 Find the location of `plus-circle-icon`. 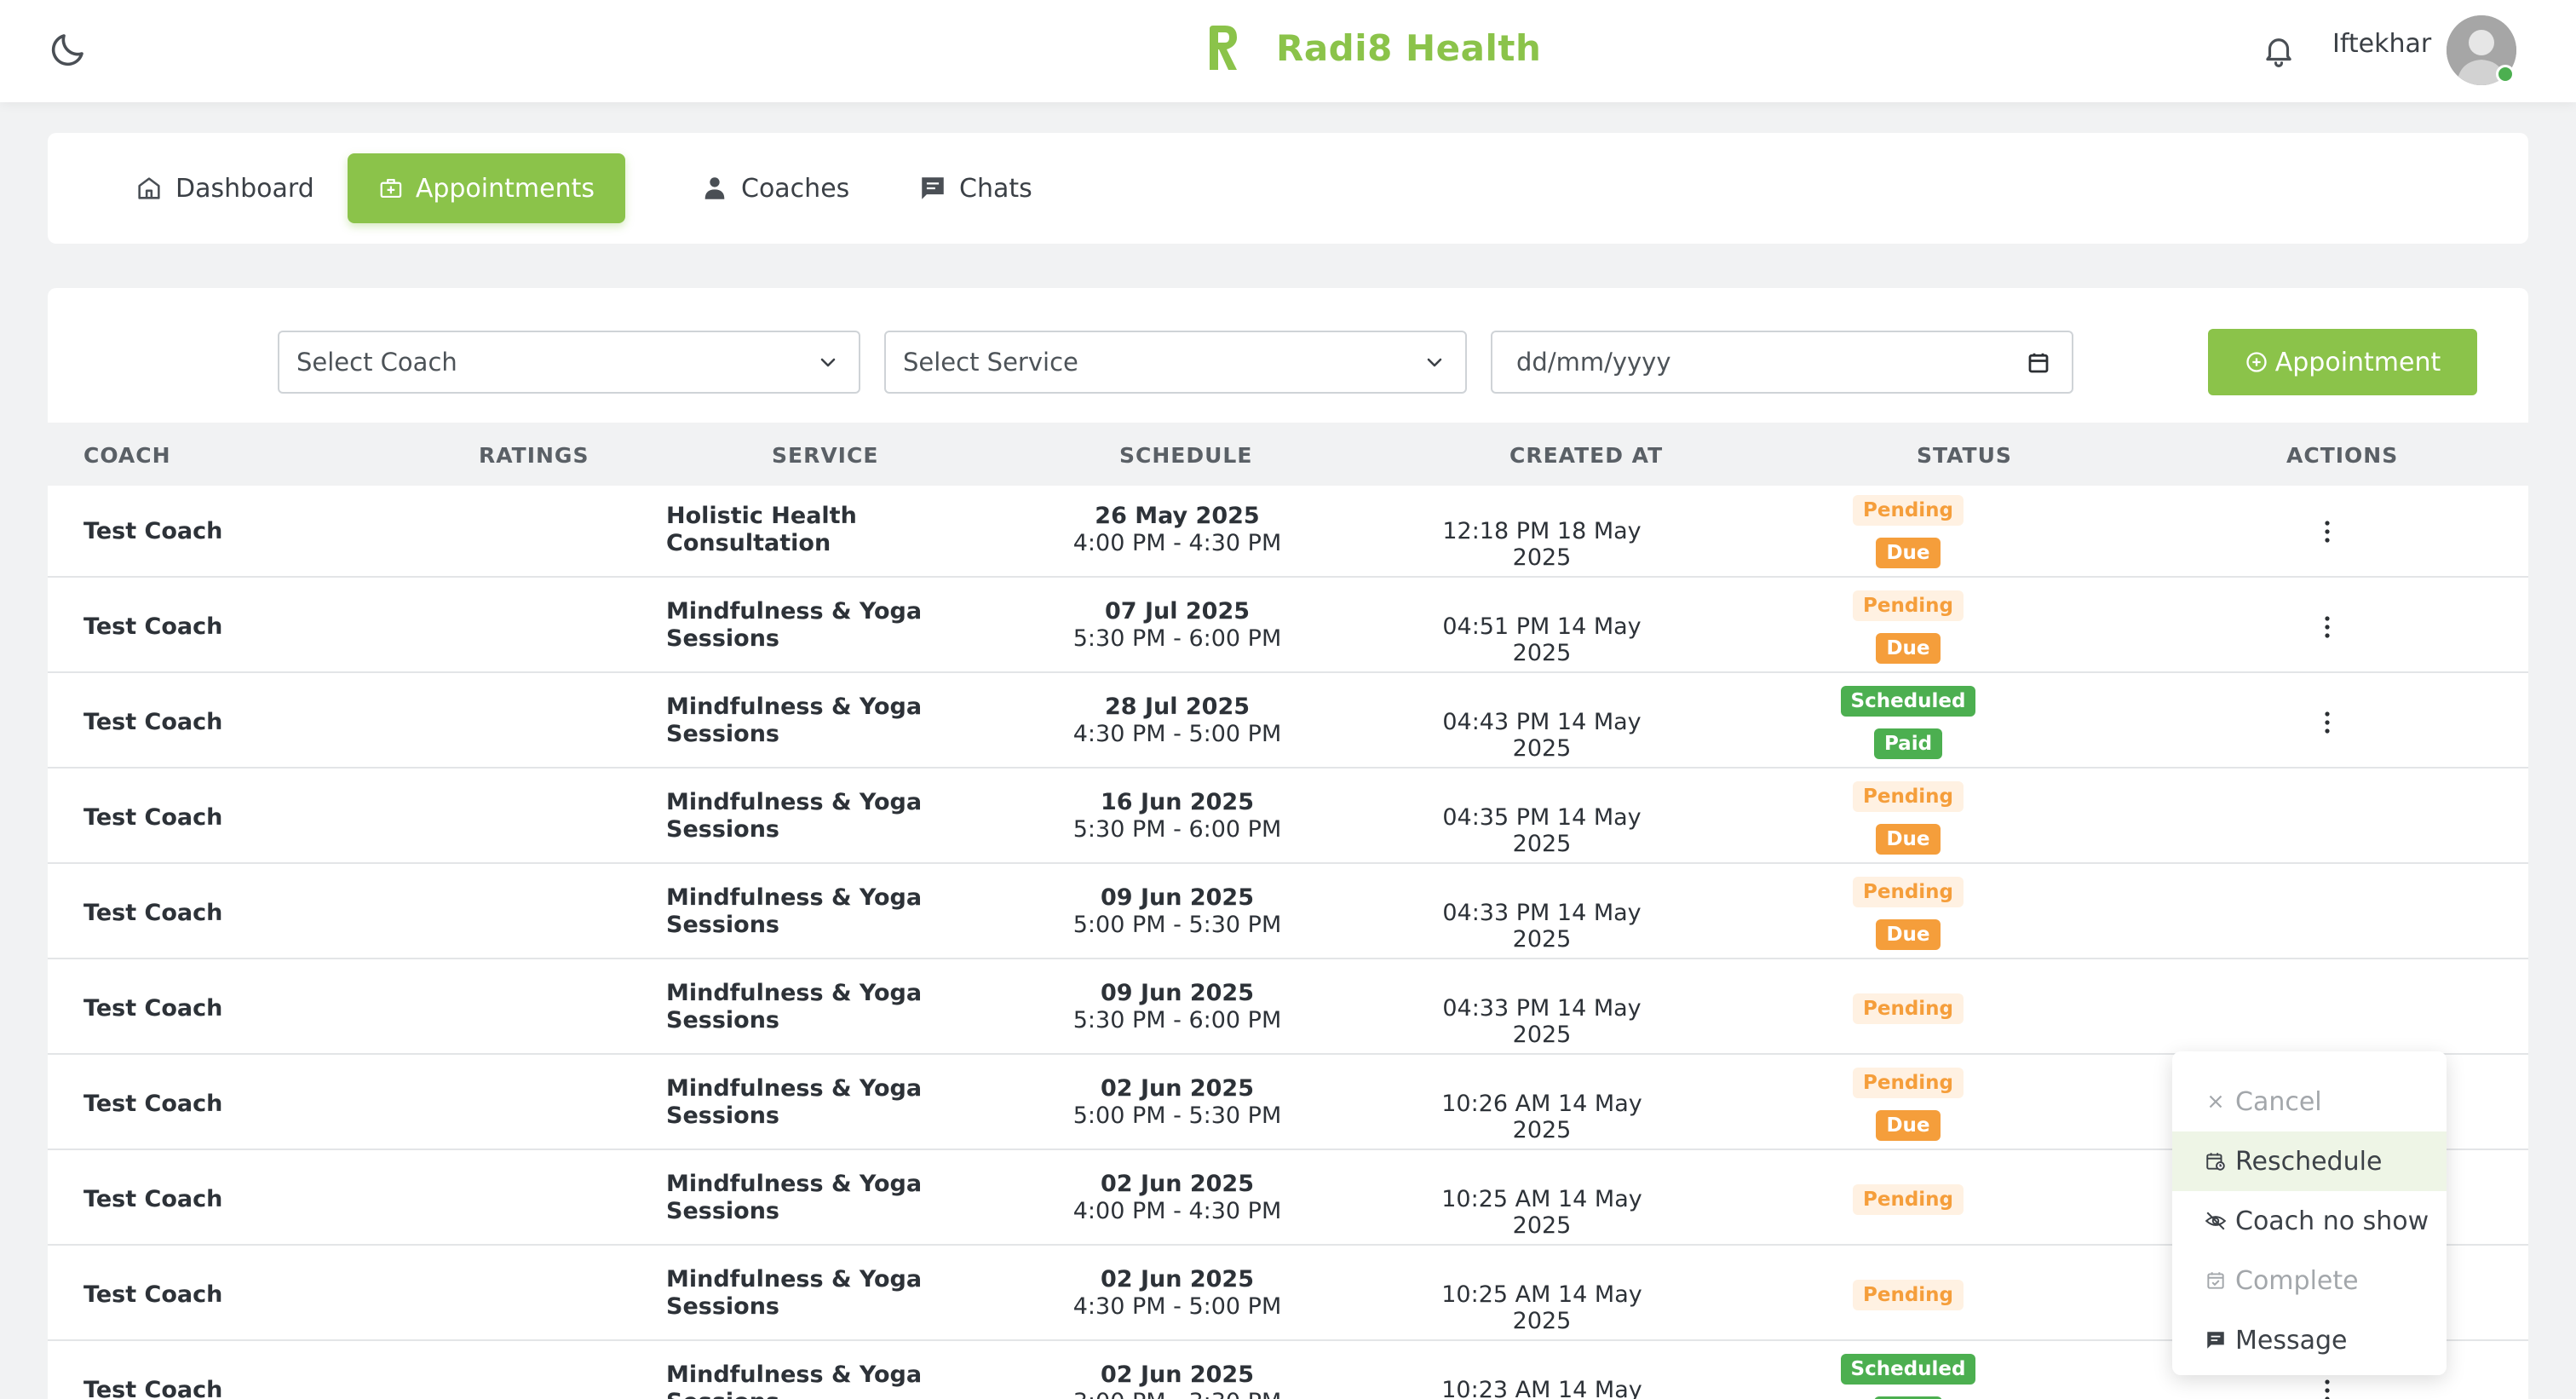

plus-circle-icon is located at coordinates (2257, 362).